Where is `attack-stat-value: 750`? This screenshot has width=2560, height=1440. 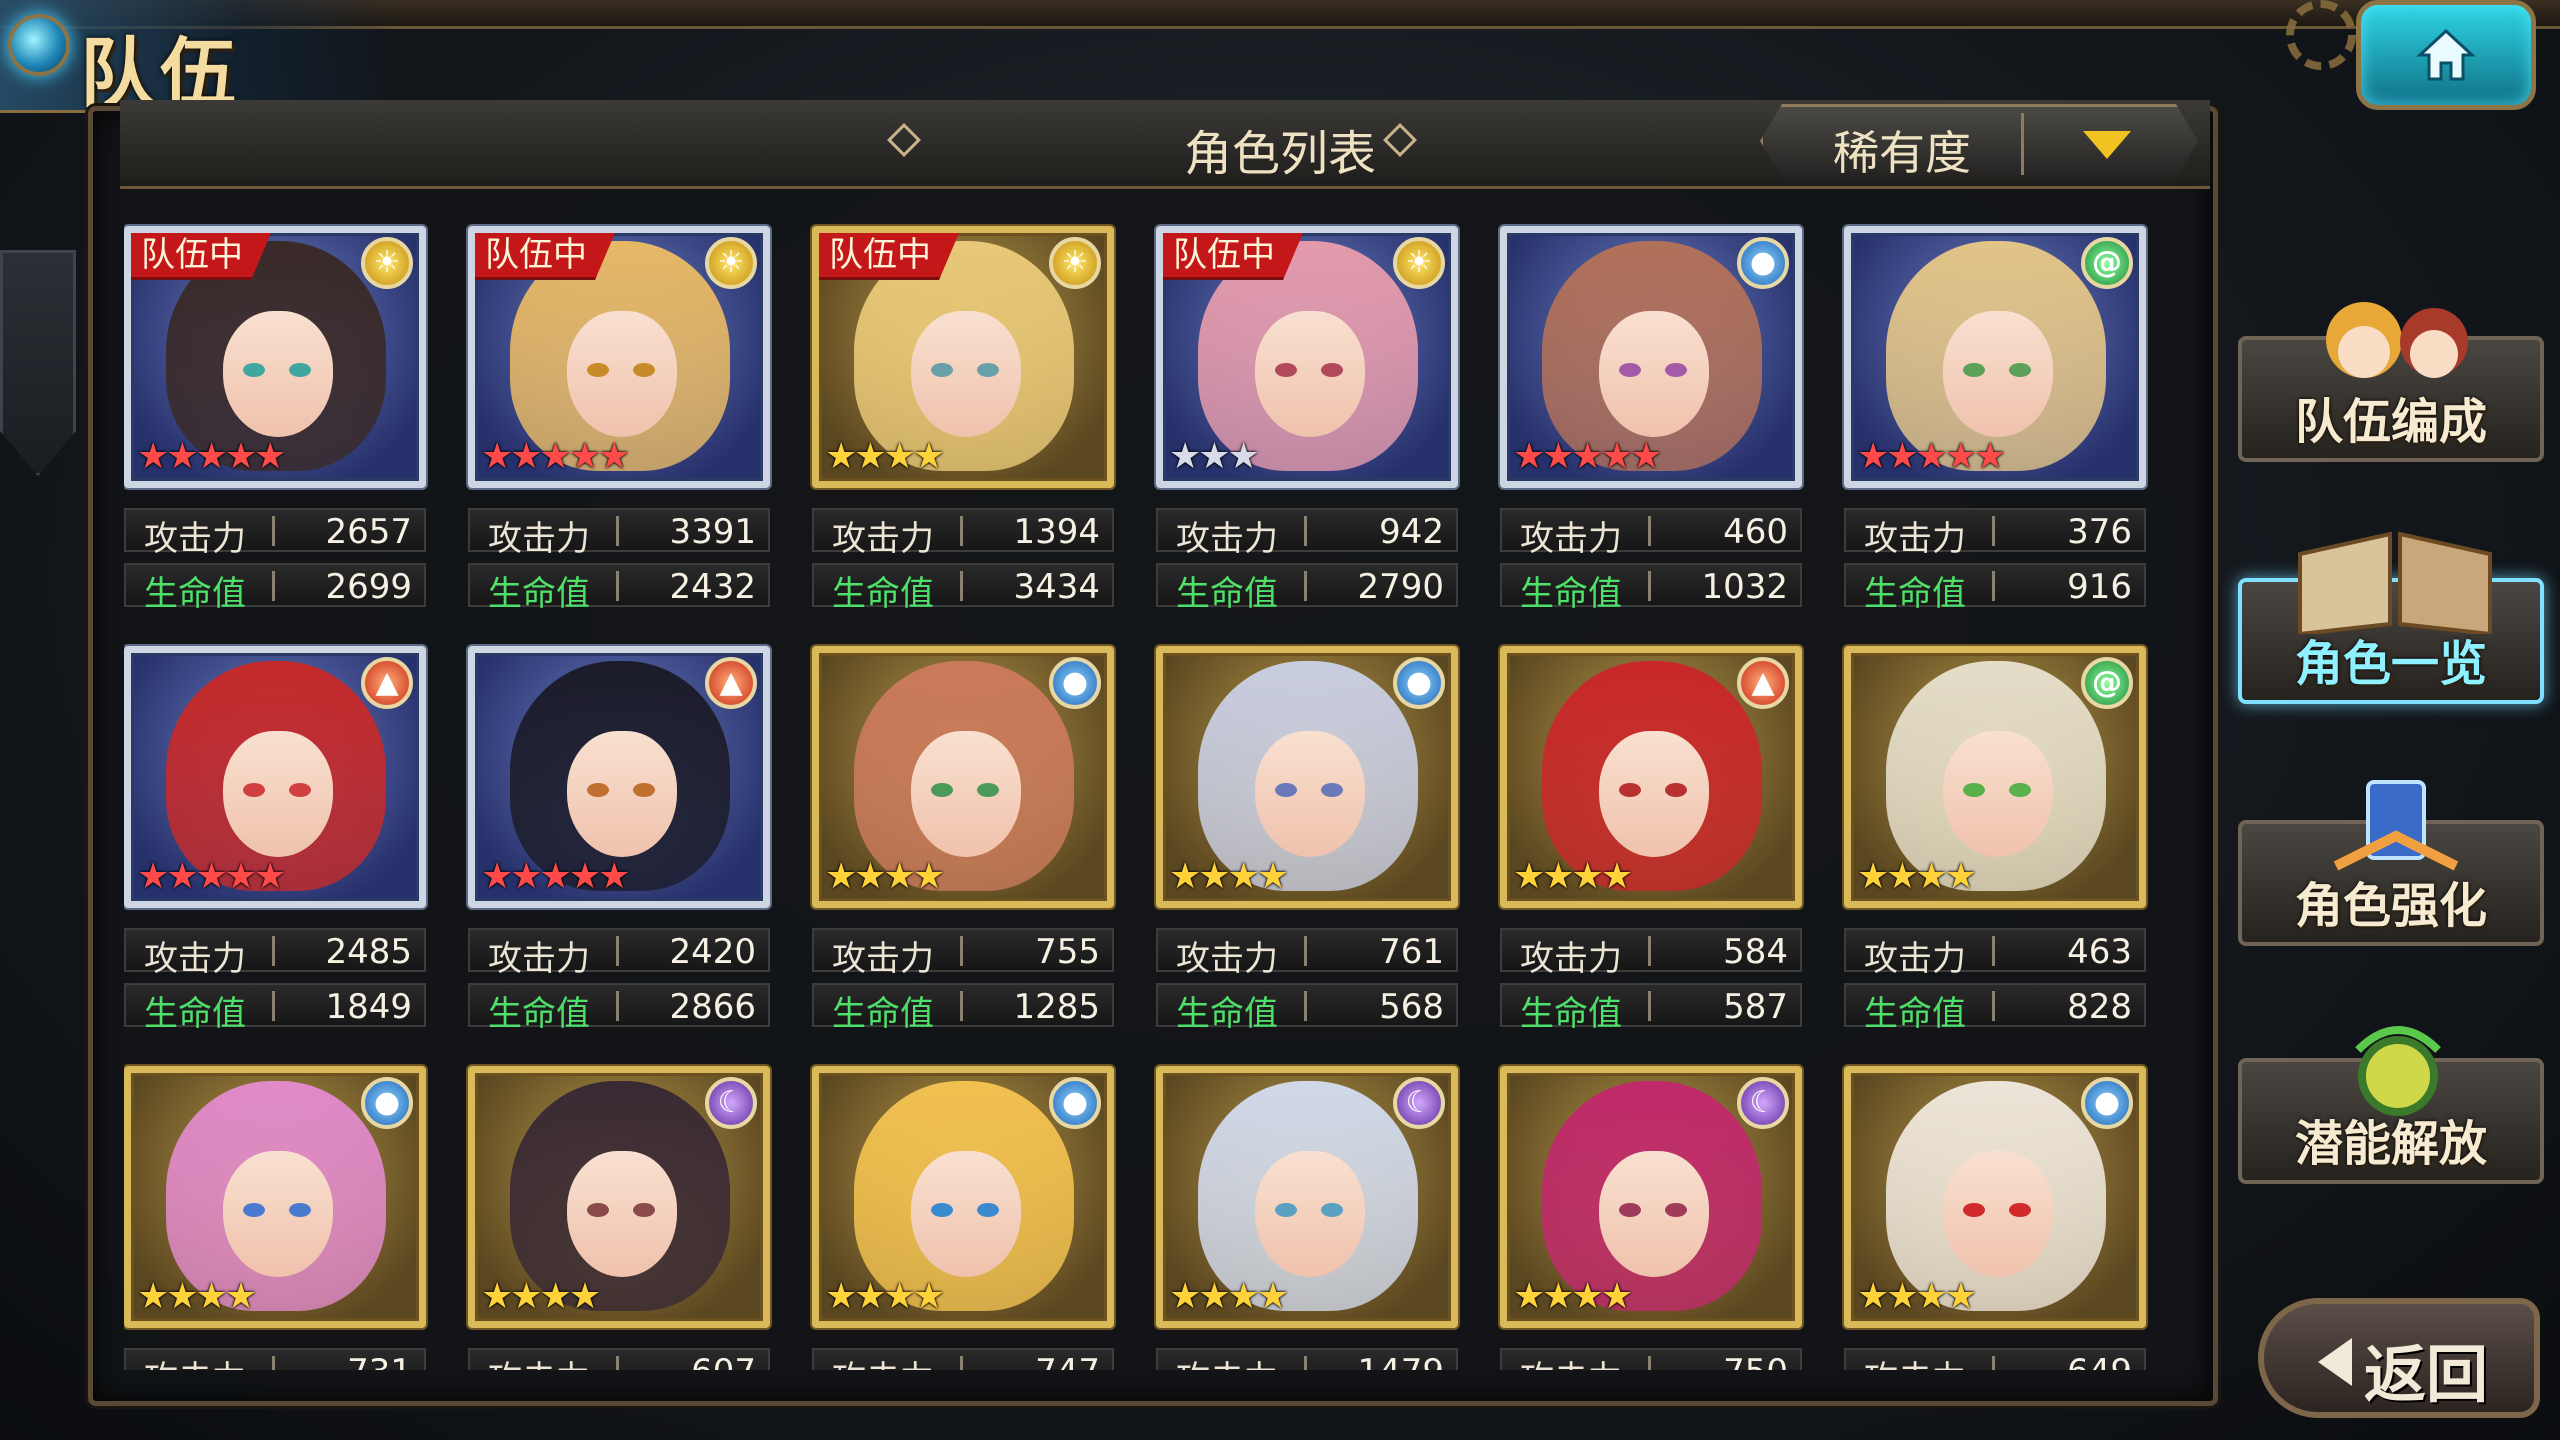 attack-stat-value: 750 is located at coordinates (1755, 1361).